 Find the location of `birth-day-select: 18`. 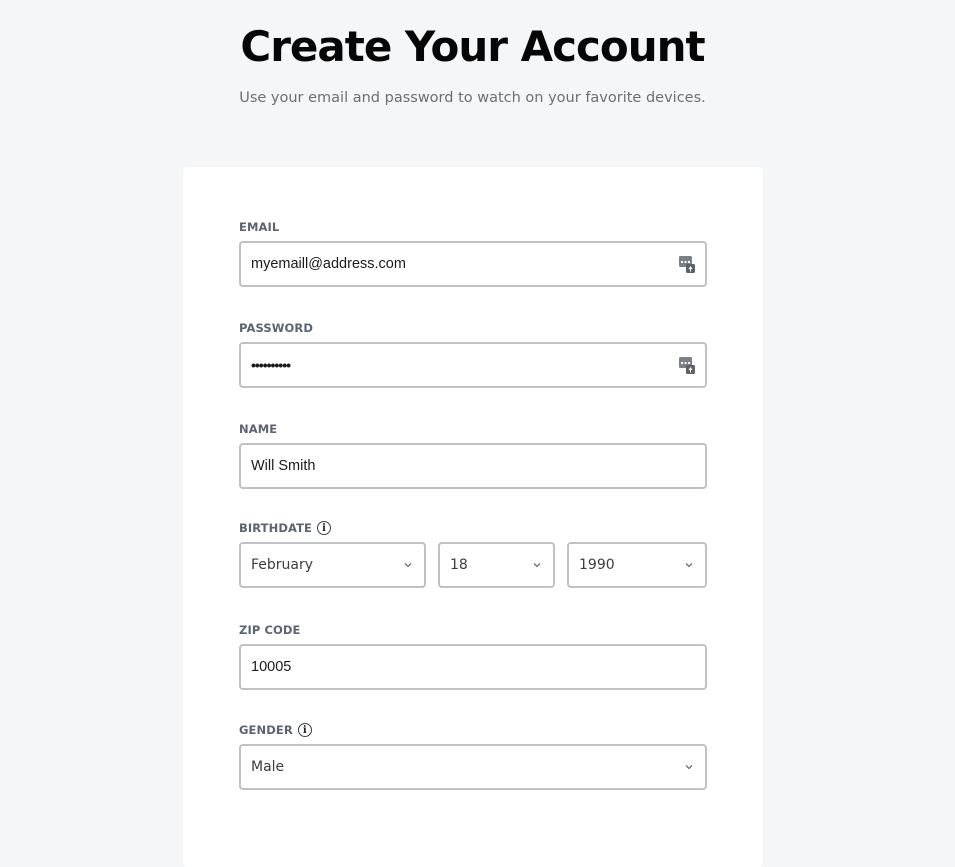

birth-day-select: 18 is located at coordinates (496, 565).